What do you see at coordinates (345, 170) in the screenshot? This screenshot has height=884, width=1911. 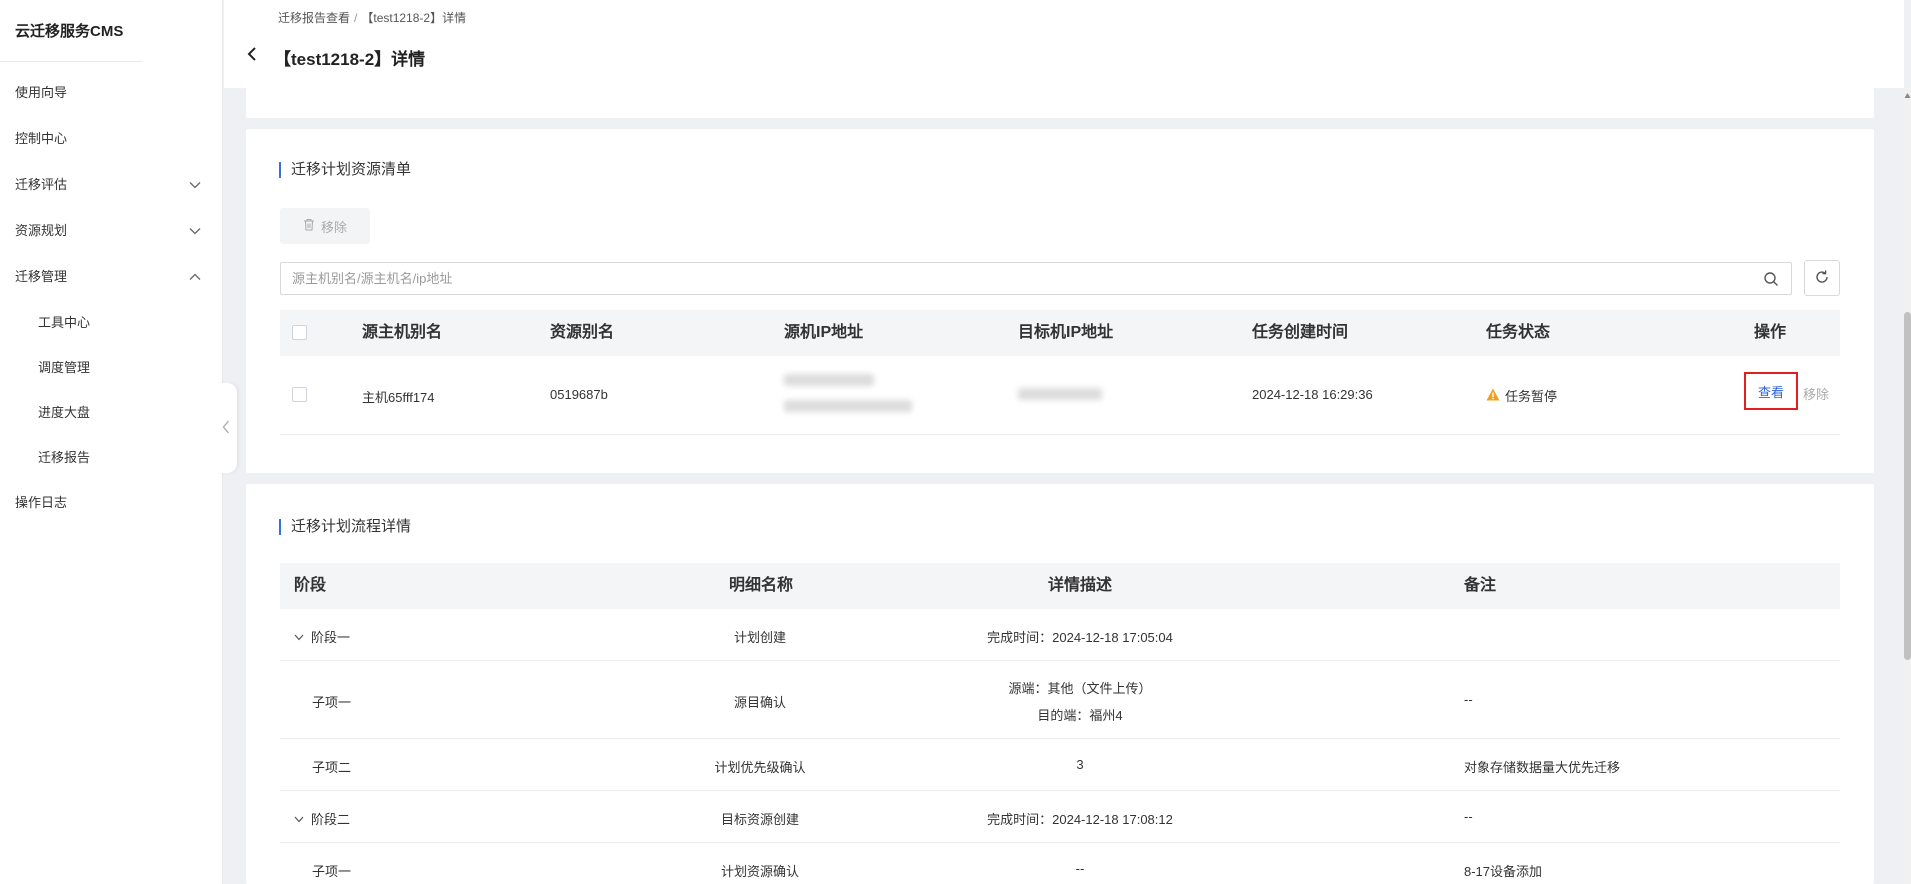 I see `section-title-resources: 迁移计划资源清单` at bounding box center [345, 170].